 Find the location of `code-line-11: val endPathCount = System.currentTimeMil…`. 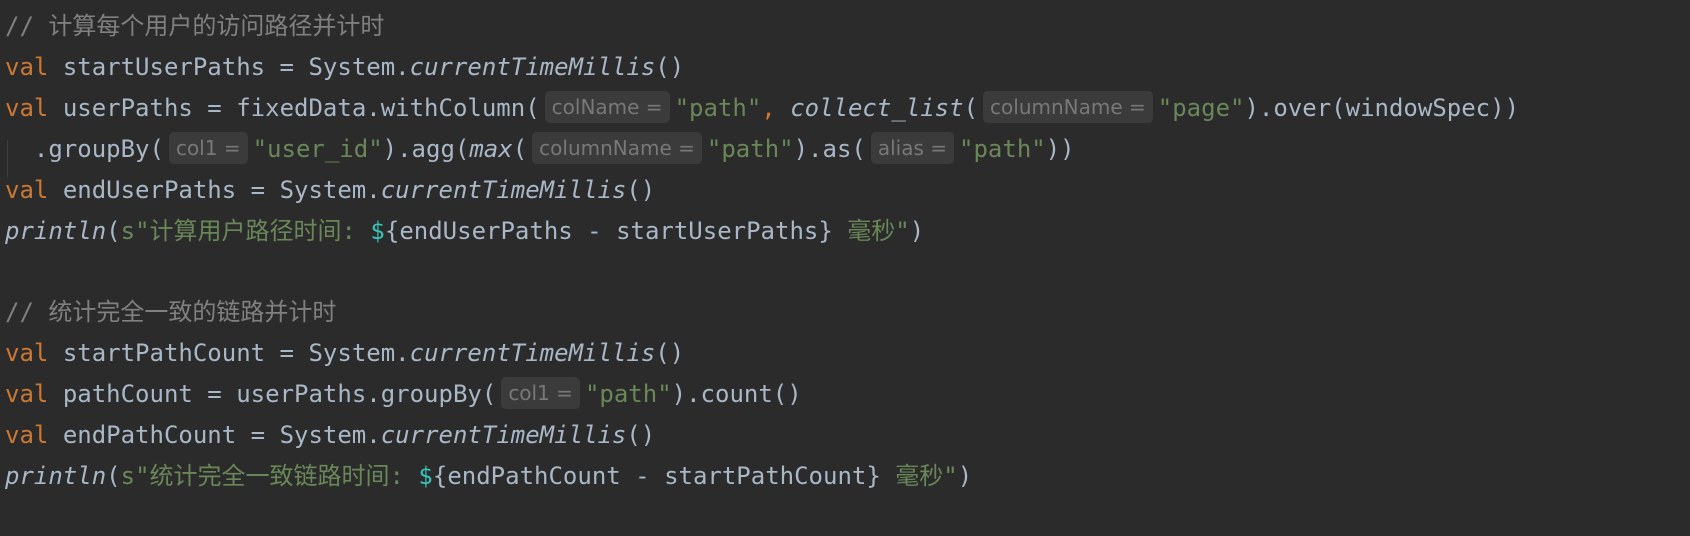

code-line-11: val endPathCount = System.currentTimeMil… is located at coordinates (327, 435).